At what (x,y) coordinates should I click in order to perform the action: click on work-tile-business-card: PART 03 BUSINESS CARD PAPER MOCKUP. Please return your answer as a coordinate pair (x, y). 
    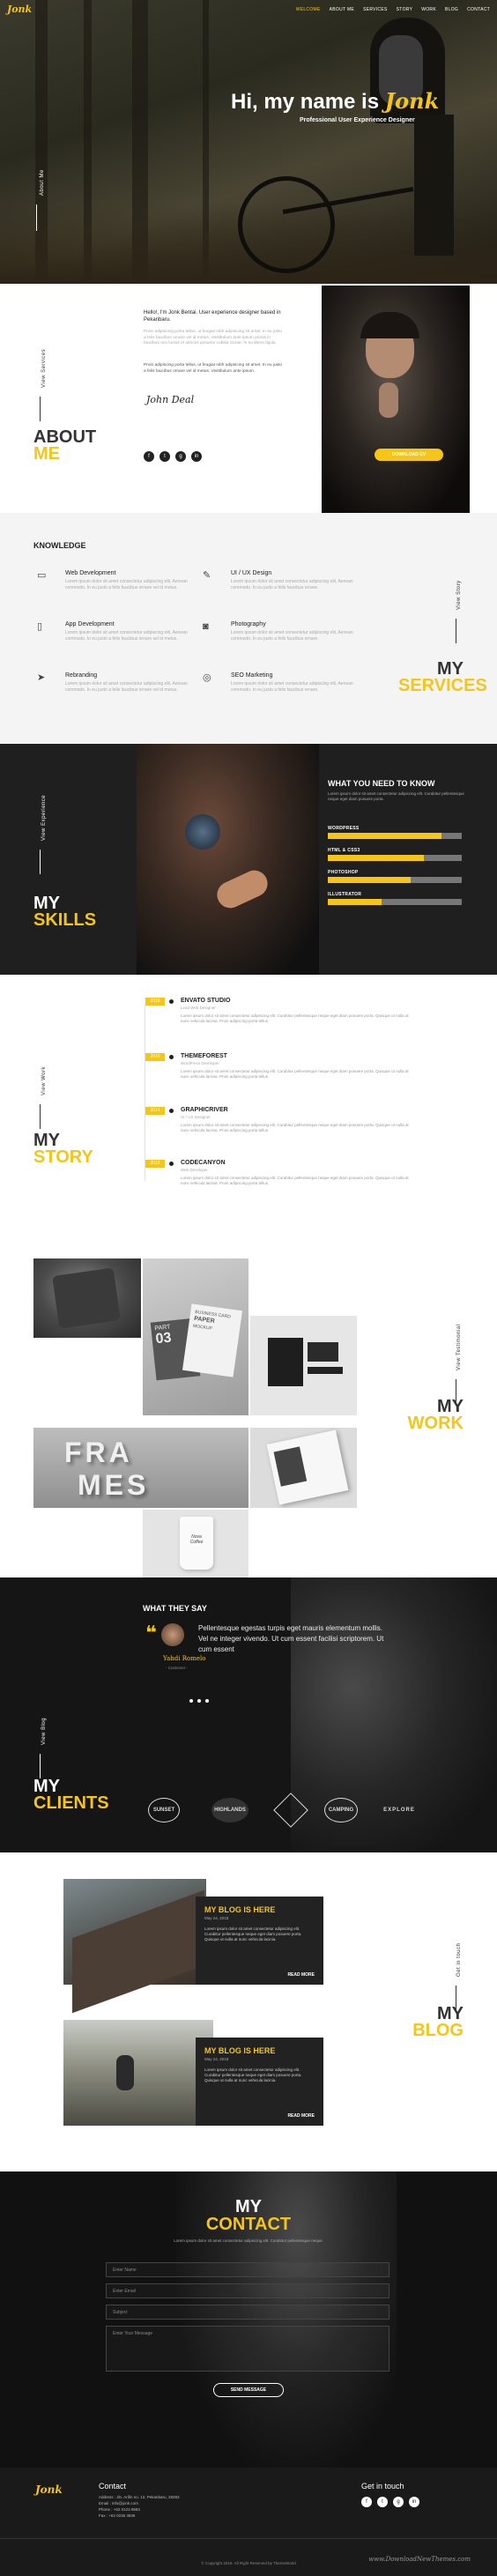
    Looking at the image, I should click on (196, 1336).